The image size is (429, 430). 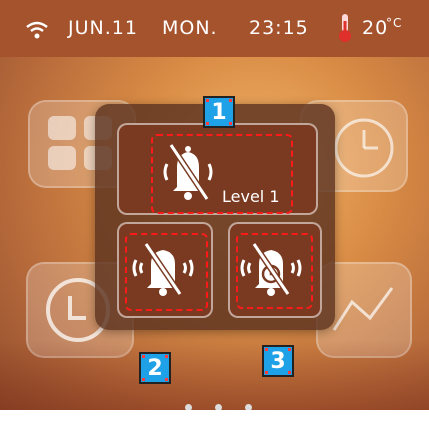 I want to click on bottom-edge, so click(x=214, y=420).